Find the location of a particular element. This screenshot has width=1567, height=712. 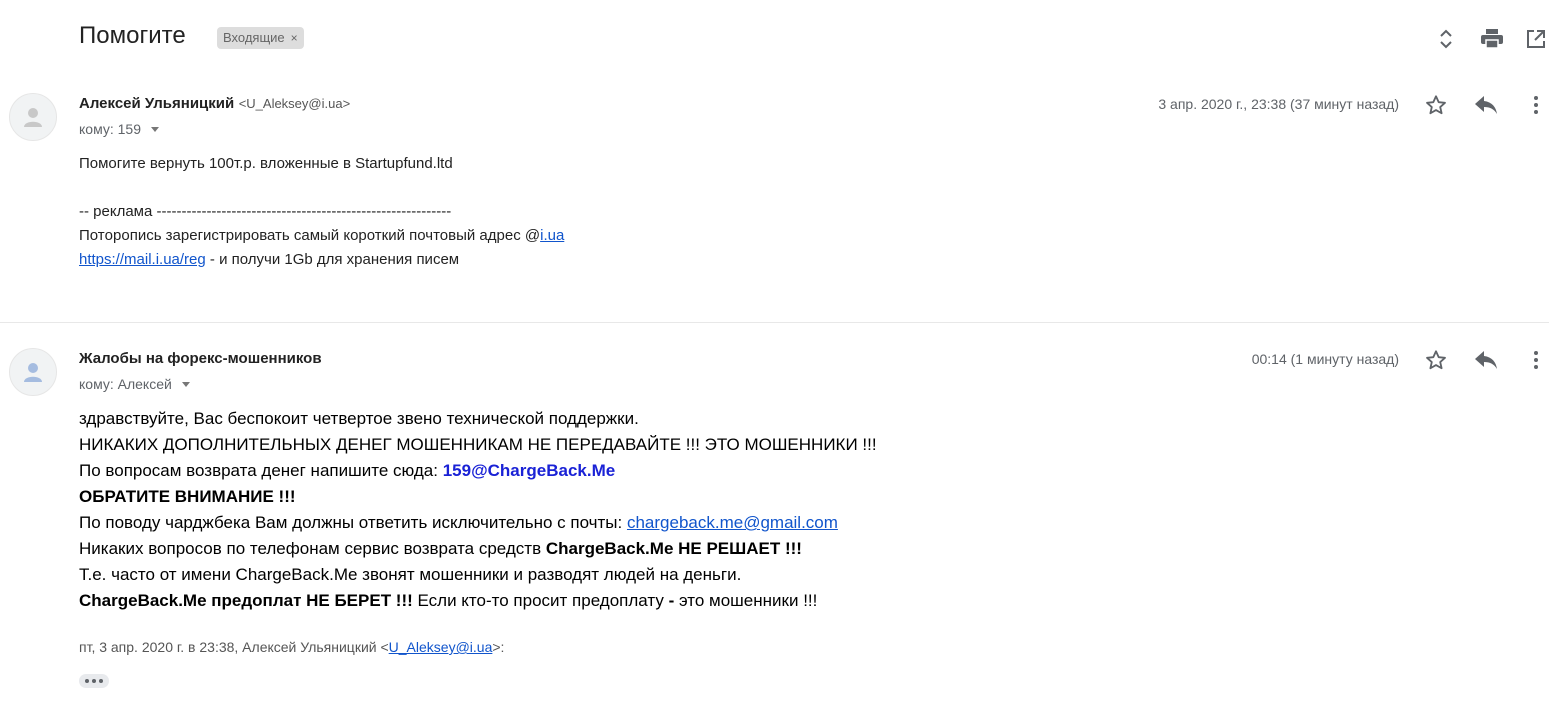

sender-name: Алексей Ульяницкий is located at coordinates (157, 103).